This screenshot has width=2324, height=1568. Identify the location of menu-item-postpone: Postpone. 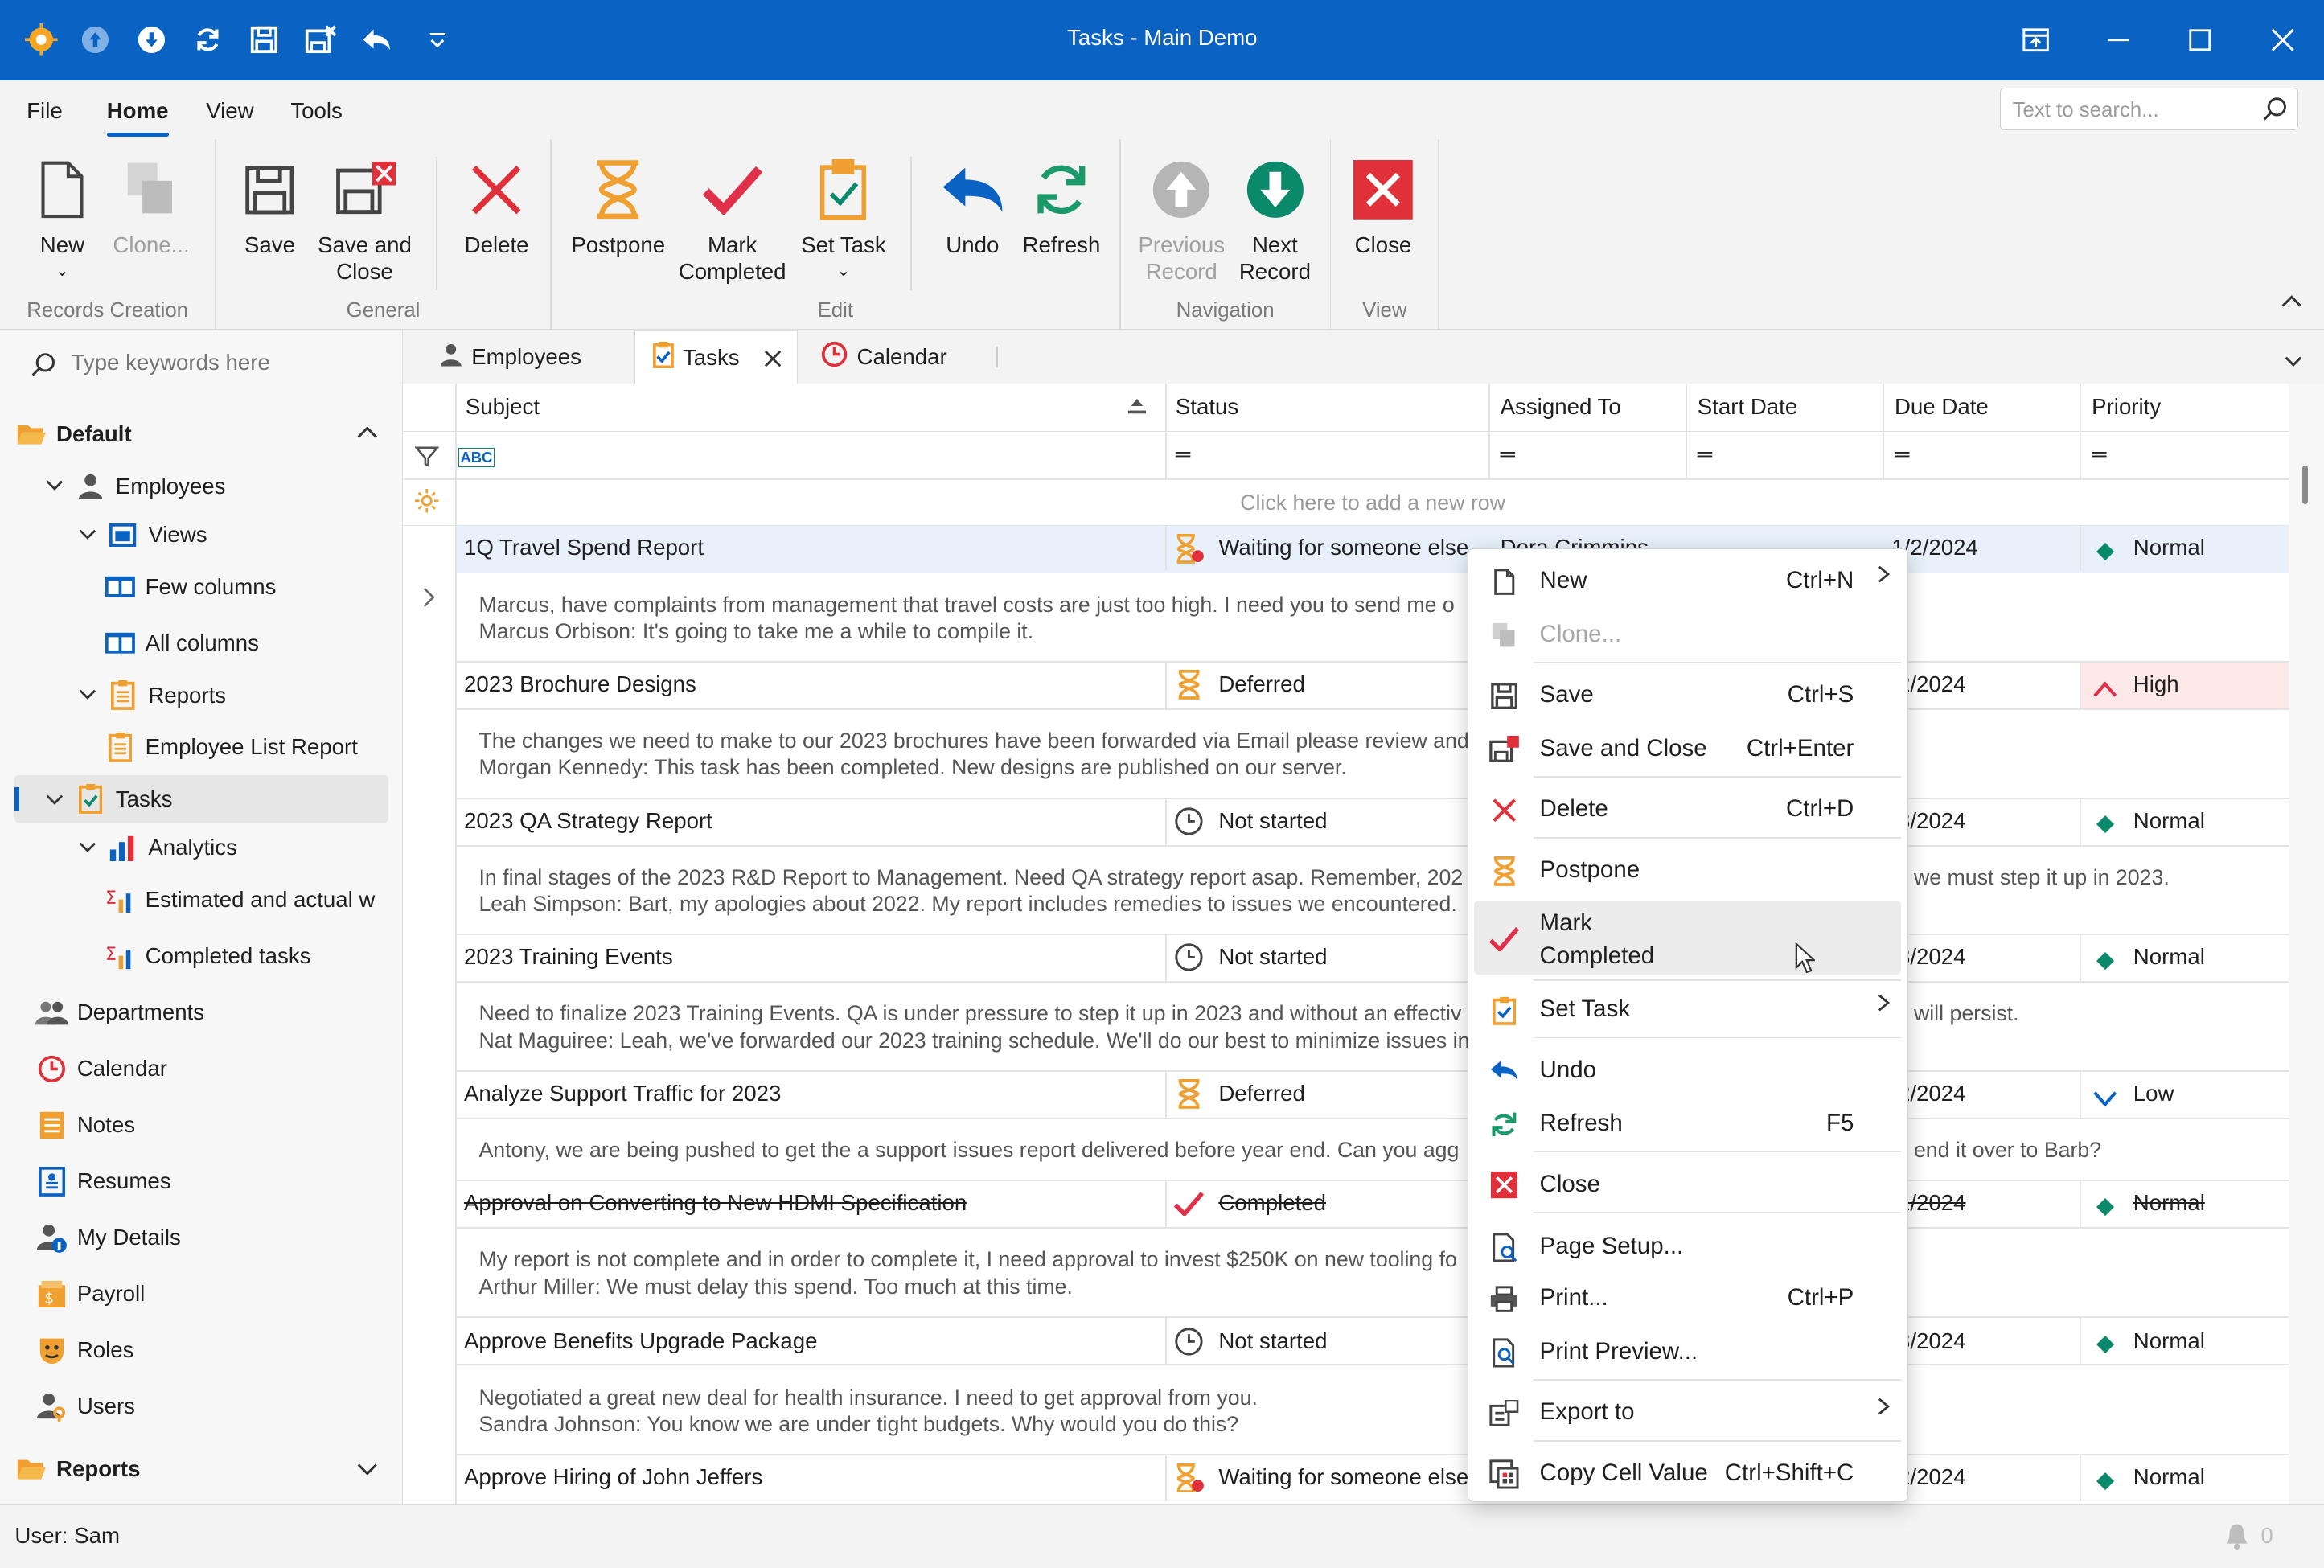
(1687, 869).